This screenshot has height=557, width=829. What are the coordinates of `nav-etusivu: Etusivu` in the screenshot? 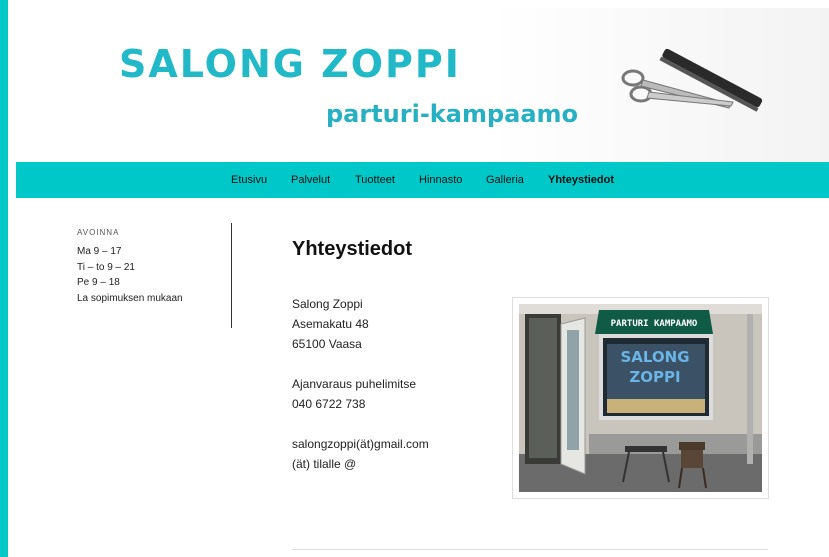 It's located at (249, 180).